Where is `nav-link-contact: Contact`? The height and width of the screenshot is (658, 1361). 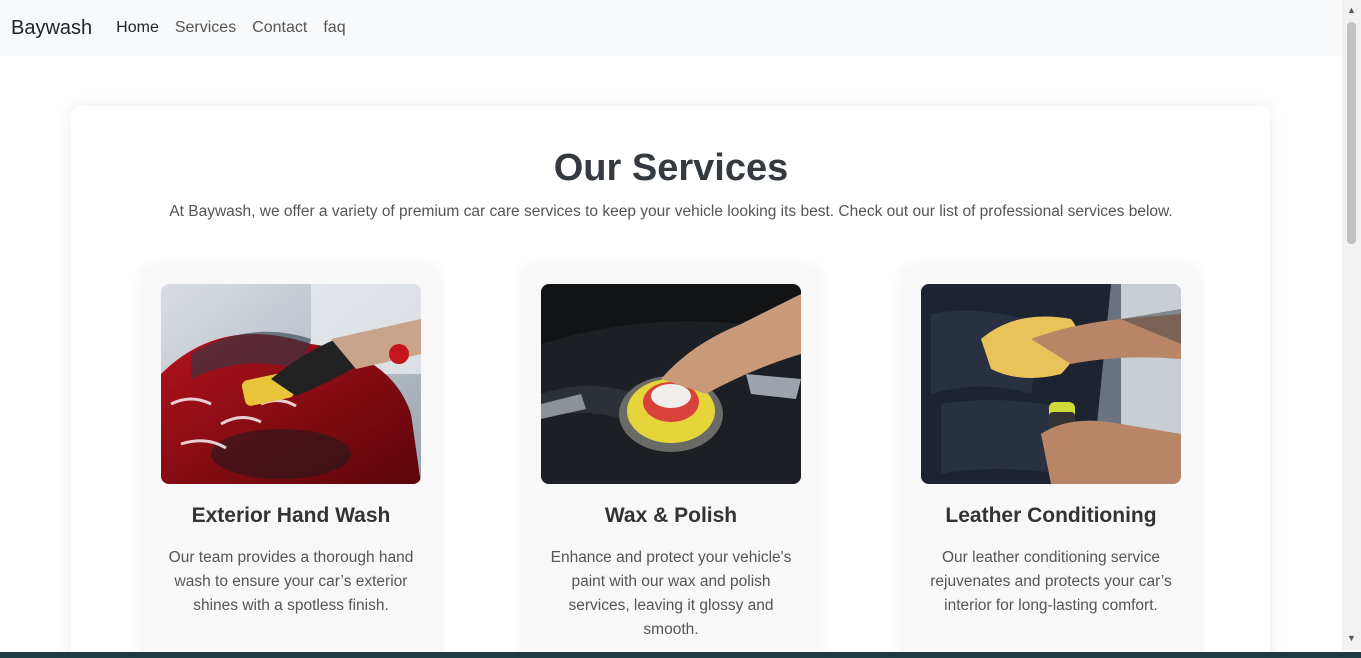 nav-link-contact: Contact is located at coordinates (279, 28).